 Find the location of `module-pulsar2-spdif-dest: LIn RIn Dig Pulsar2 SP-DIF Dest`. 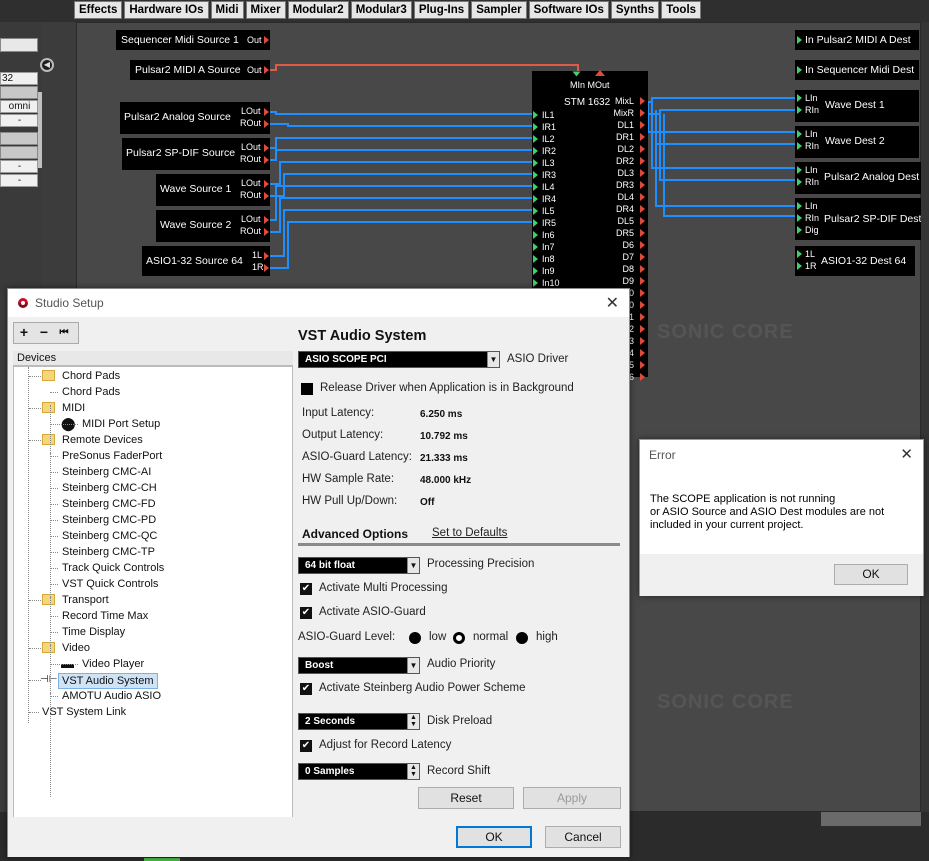

module-pulsar2-spdif-dest: LIn RIn Dig Pulsar2 SP-DIF Dest is located at coordinates (858, 219).